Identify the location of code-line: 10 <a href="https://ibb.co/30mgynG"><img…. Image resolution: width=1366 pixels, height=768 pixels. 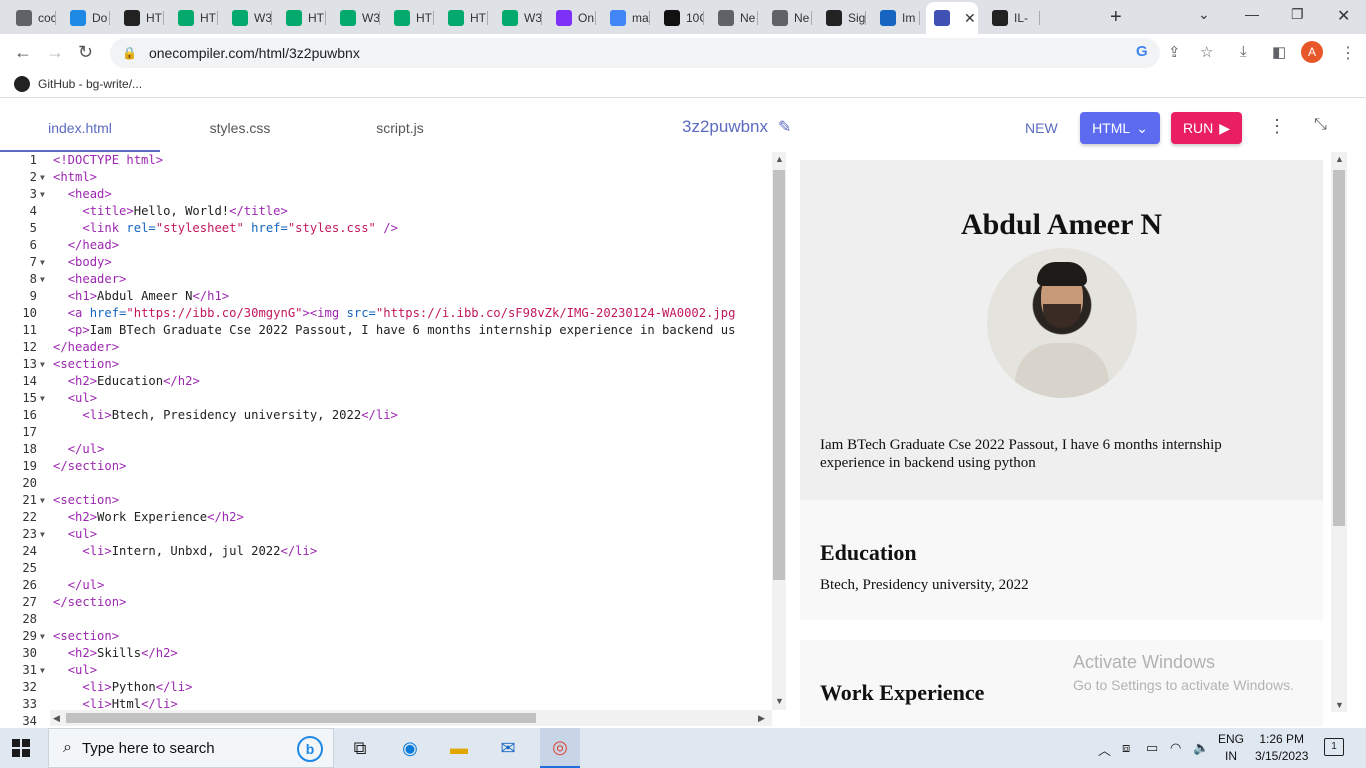
(385, 313).